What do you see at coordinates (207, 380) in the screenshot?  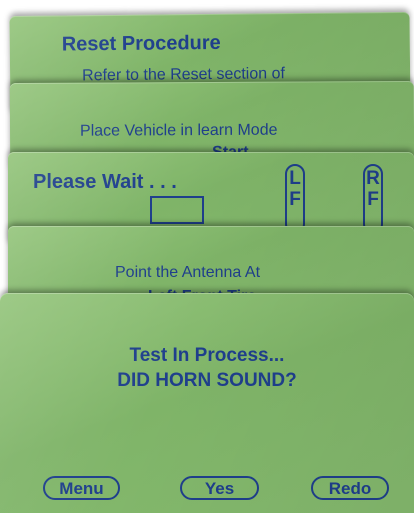 I see `horn-question: DID HORN SOUND?` at bounding box center [207, 380].